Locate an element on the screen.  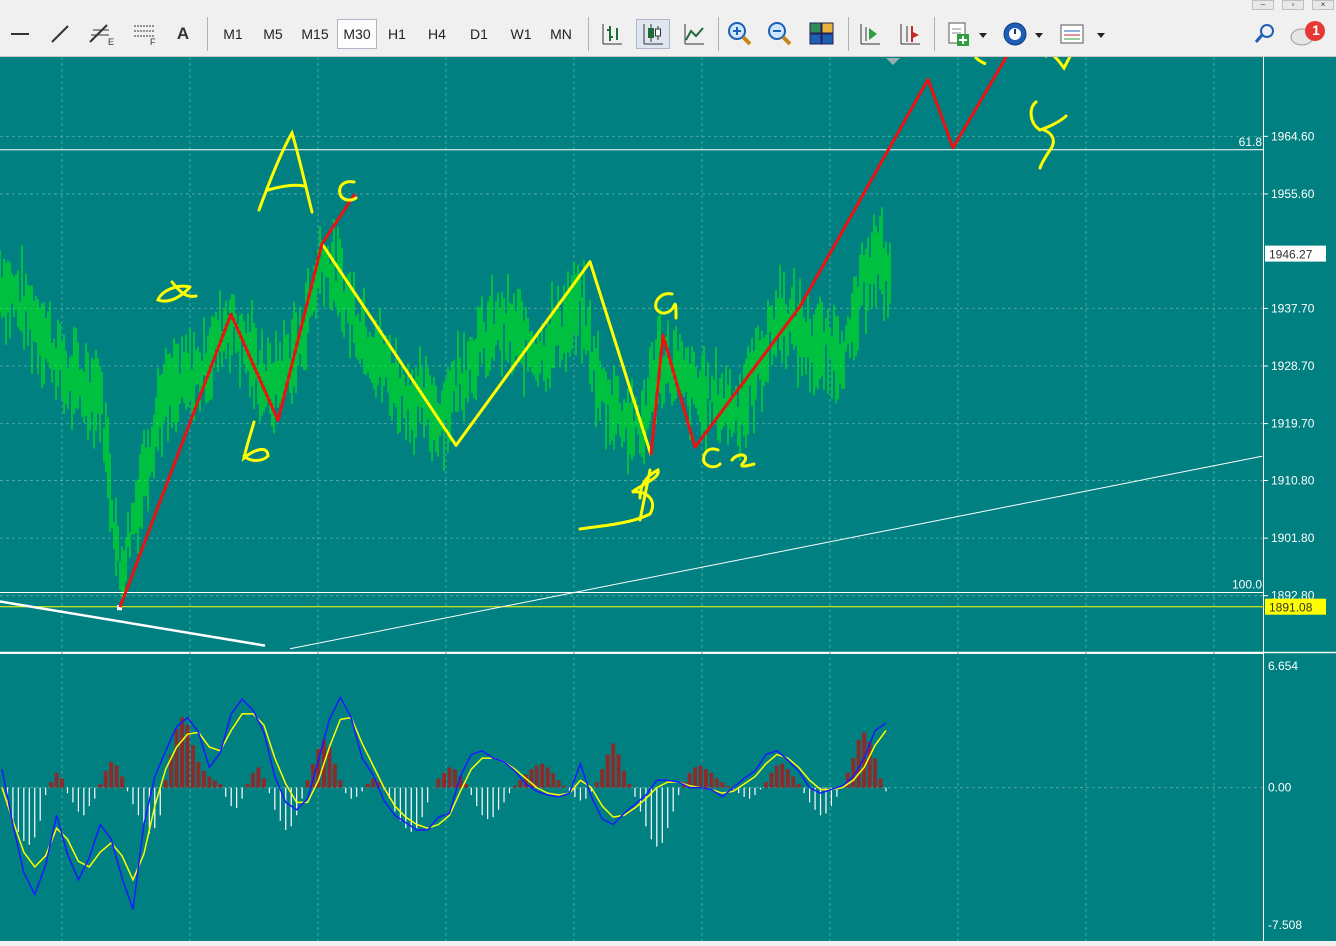
fibonacci-fan-icon: F is located at coordinates (146, 34).